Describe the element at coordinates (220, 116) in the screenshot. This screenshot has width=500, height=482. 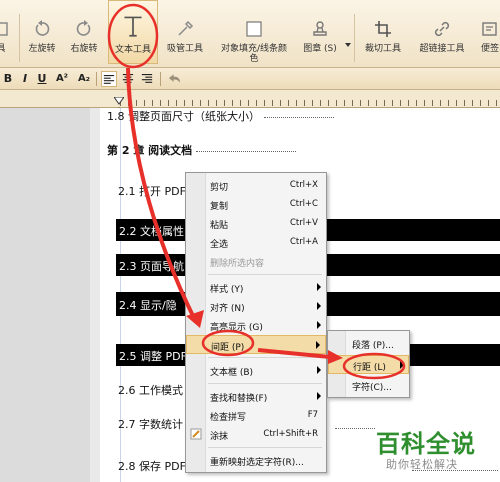
I see `toc-line: 1.8 调整页面尺寸（纸张大小）` at that location.